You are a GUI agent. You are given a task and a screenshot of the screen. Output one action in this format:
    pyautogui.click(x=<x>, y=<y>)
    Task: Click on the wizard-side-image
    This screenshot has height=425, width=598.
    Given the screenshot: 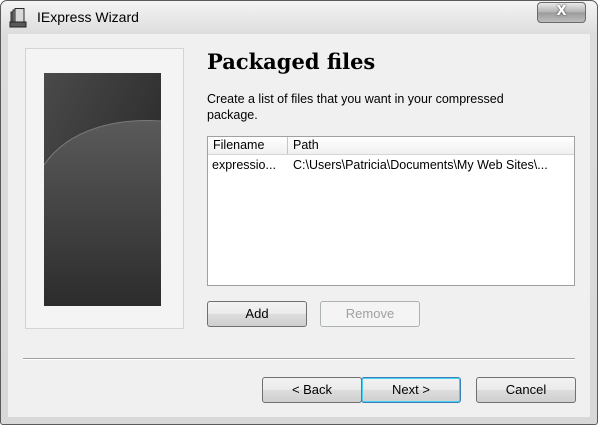 What is the action you would take?
    pyautogui.click(x=102, y=189)
    